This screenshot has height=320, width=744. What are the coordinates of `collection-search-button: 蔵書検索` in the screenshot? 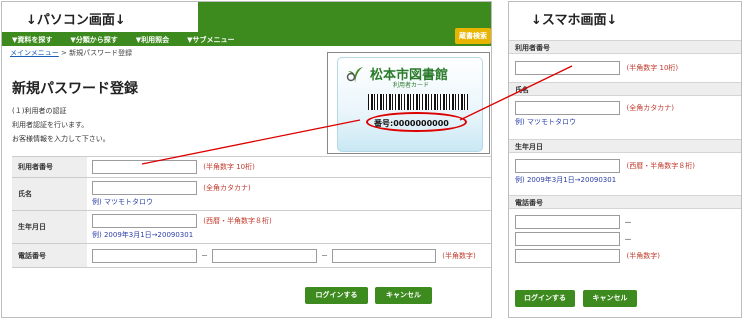 It's located at (473, 36).